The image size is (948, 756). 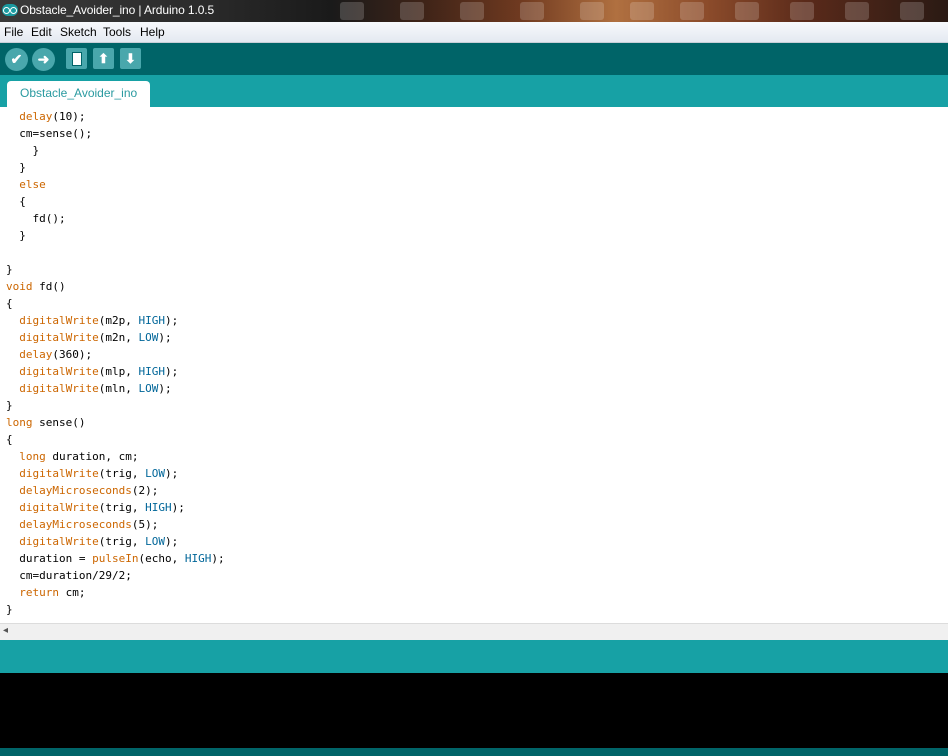 What do you see at coordinates (32, 184) in the screenshot?
I see `code-line: else` at bounding box center [32, 184].